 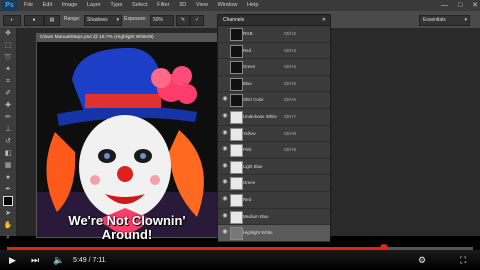 What do you see at coordinates (8, 82) in the screenshot?
I see `crop-tool-icon: ⌗` at bounding box center [8, 82].